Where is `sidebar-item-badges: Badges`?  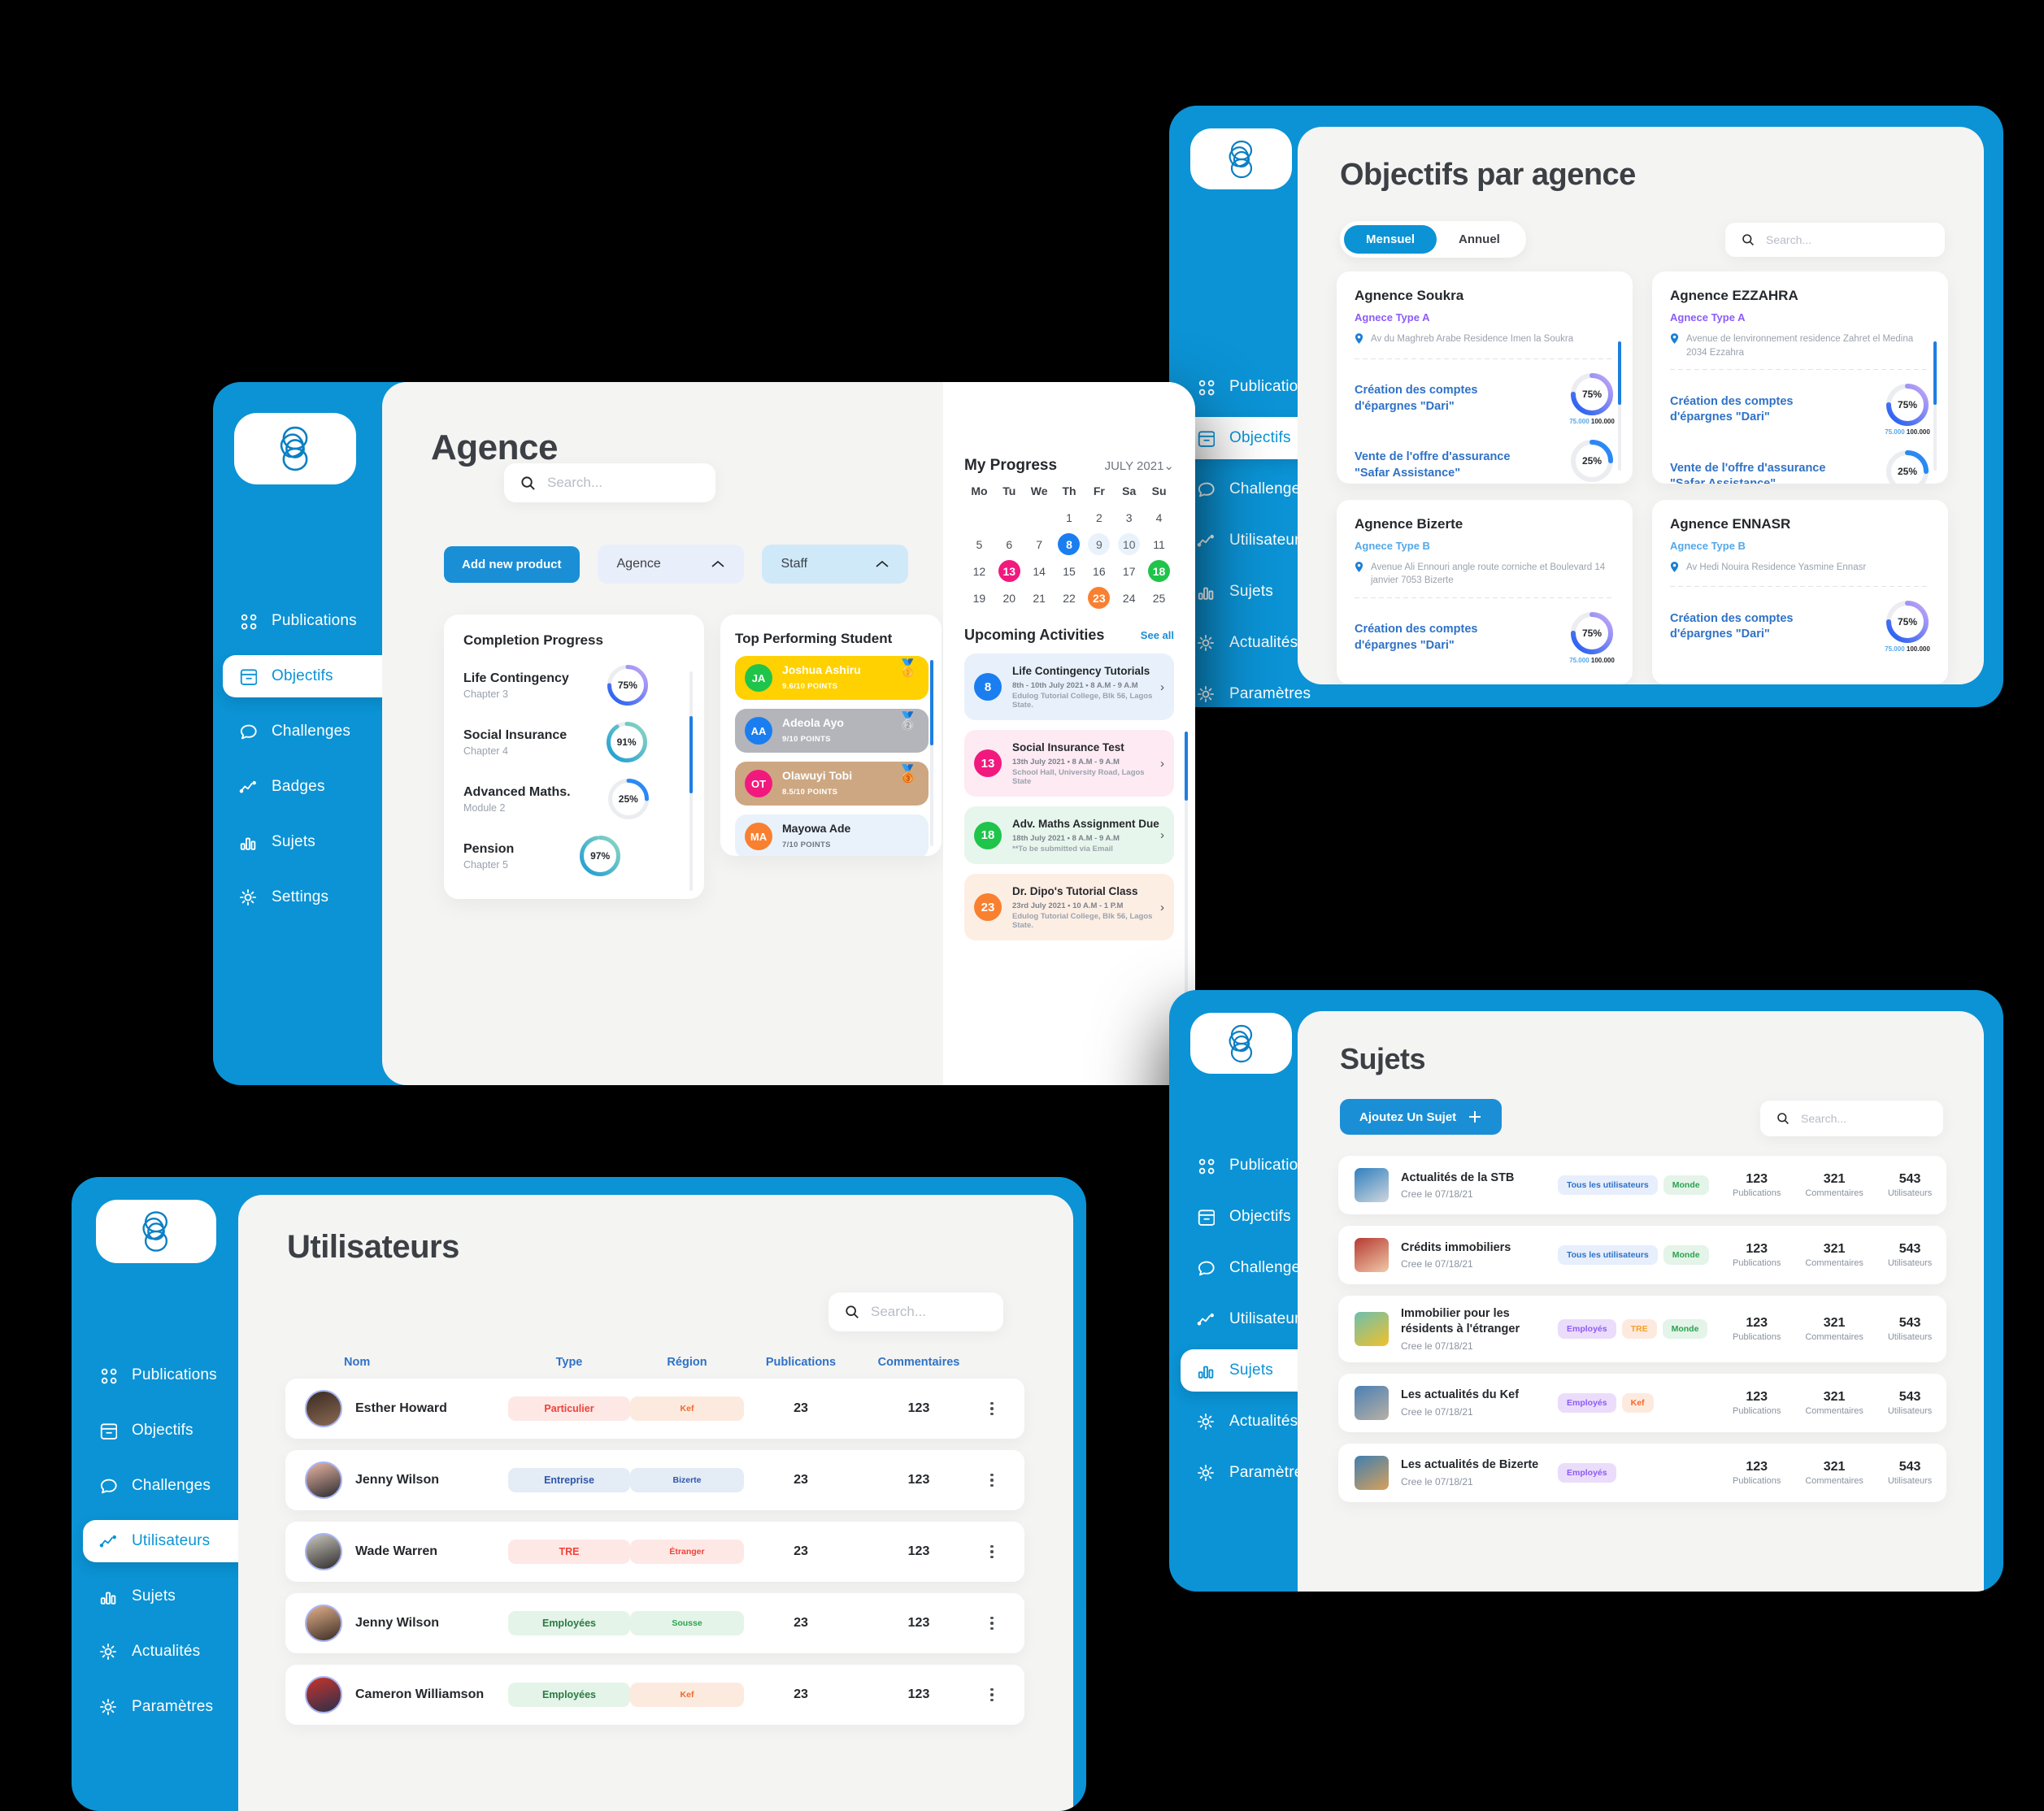
sidebar-item-badges: Badges is located at coordinates (310, 787).